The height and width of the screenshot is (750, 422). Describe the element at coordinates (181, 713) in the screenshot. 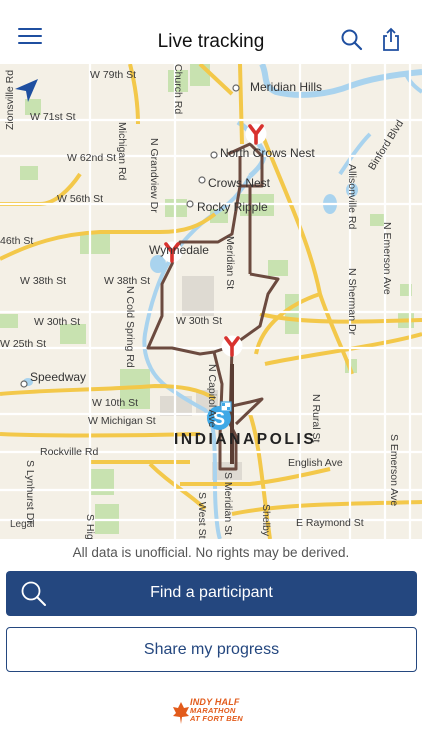

I see `leaf-logo-icon` at that location.